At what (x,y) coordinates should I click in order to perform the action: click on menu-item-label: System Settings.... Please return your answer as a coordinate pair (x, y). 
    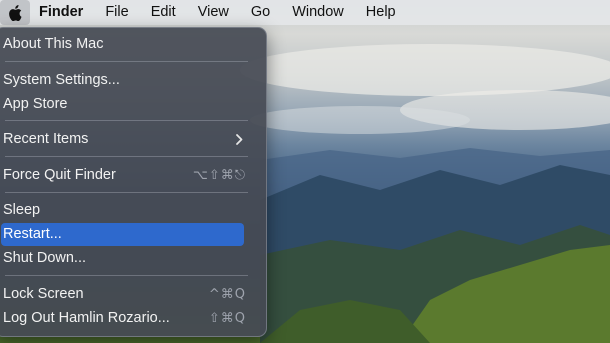
    Looking at the image, I should click on (61, 80).